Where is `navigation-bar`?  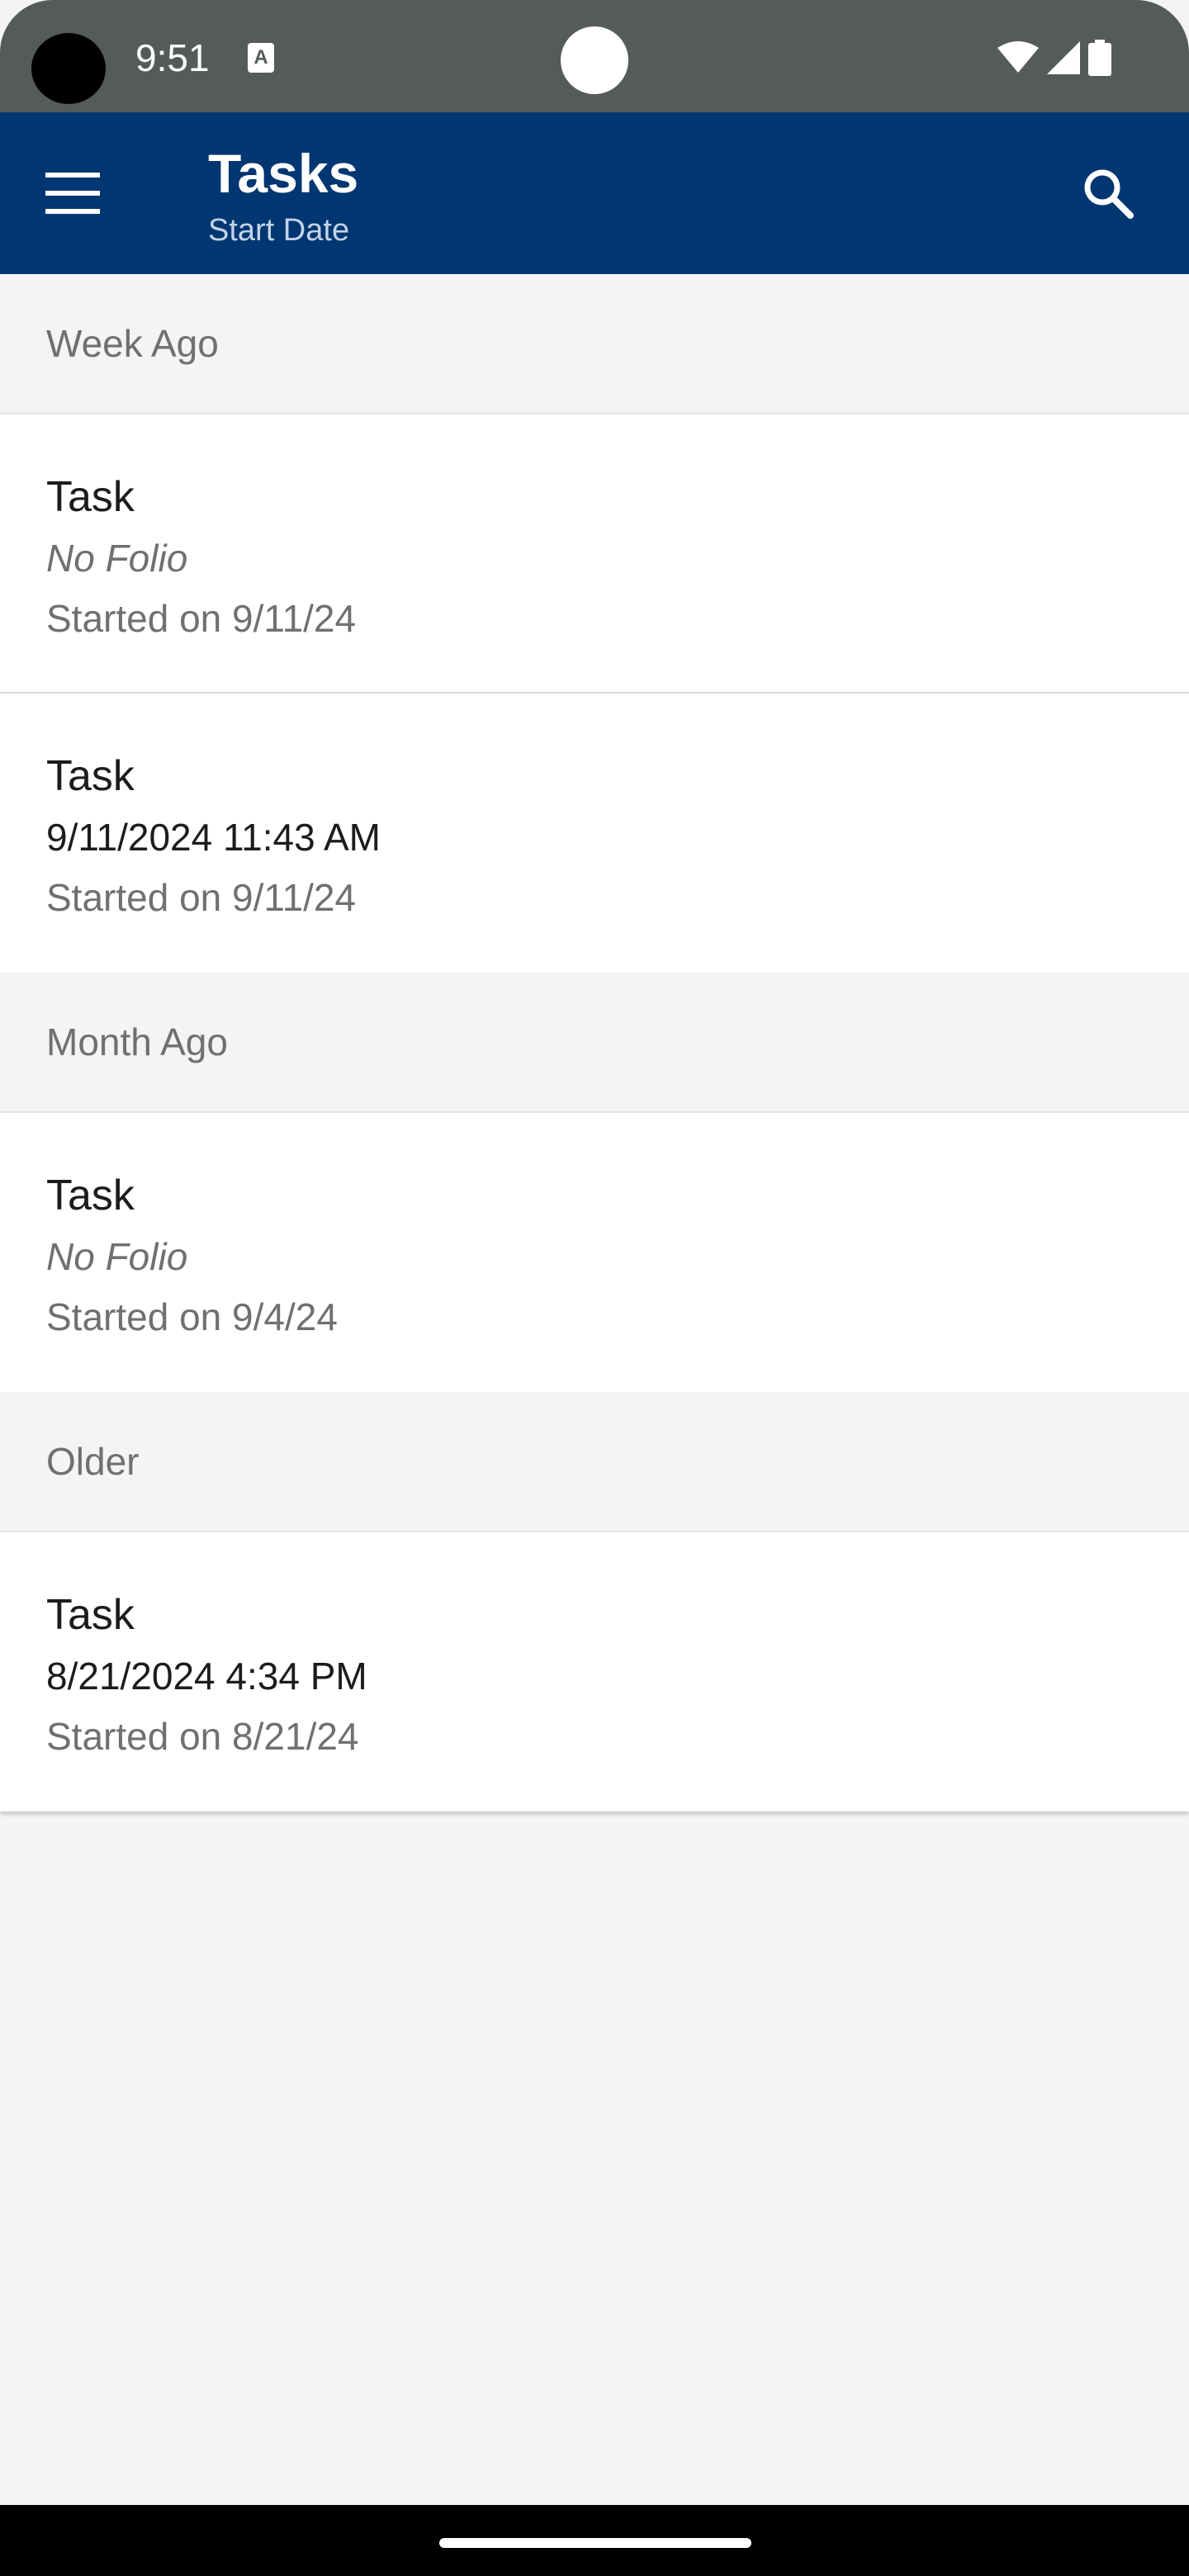
navigation-bar is located at coordinates (594, 2540).